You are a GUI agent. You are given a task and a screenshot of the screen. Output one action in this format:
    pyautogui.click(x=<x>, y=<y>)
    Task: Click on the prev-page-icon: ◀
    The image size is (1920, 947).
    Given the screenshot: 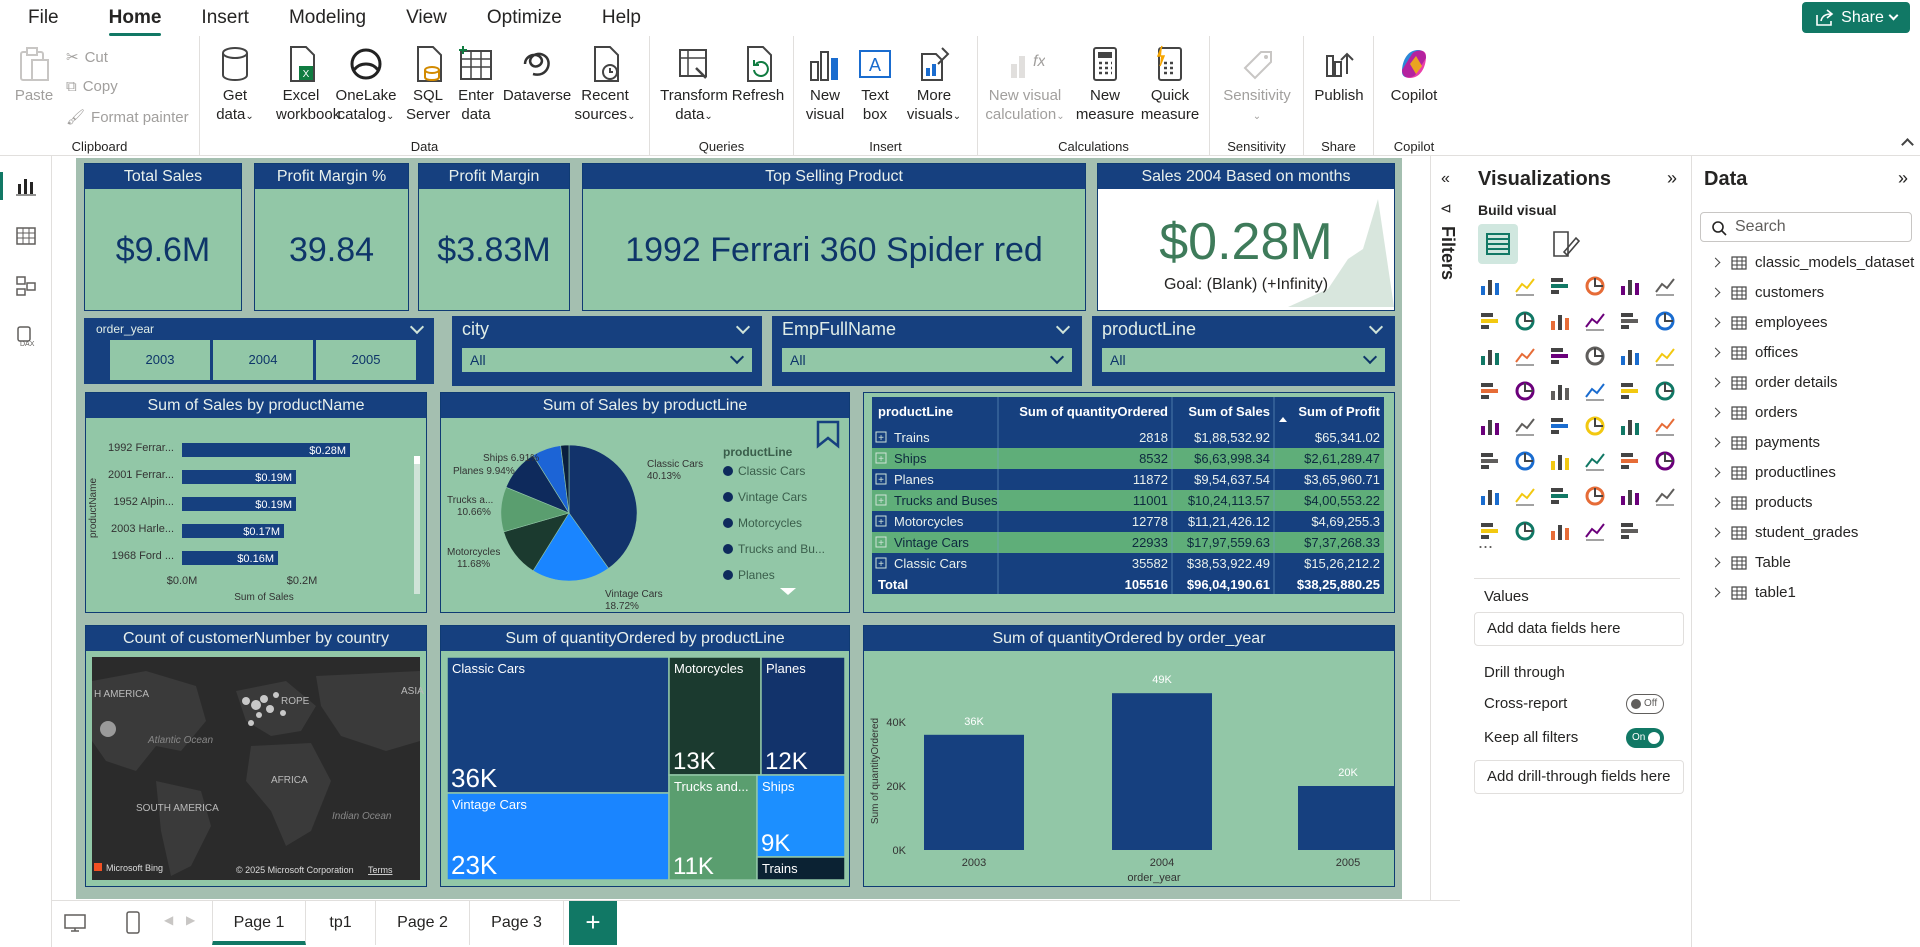 What is the action you would take?
    pyautogui.click(x=168, y=920)
    